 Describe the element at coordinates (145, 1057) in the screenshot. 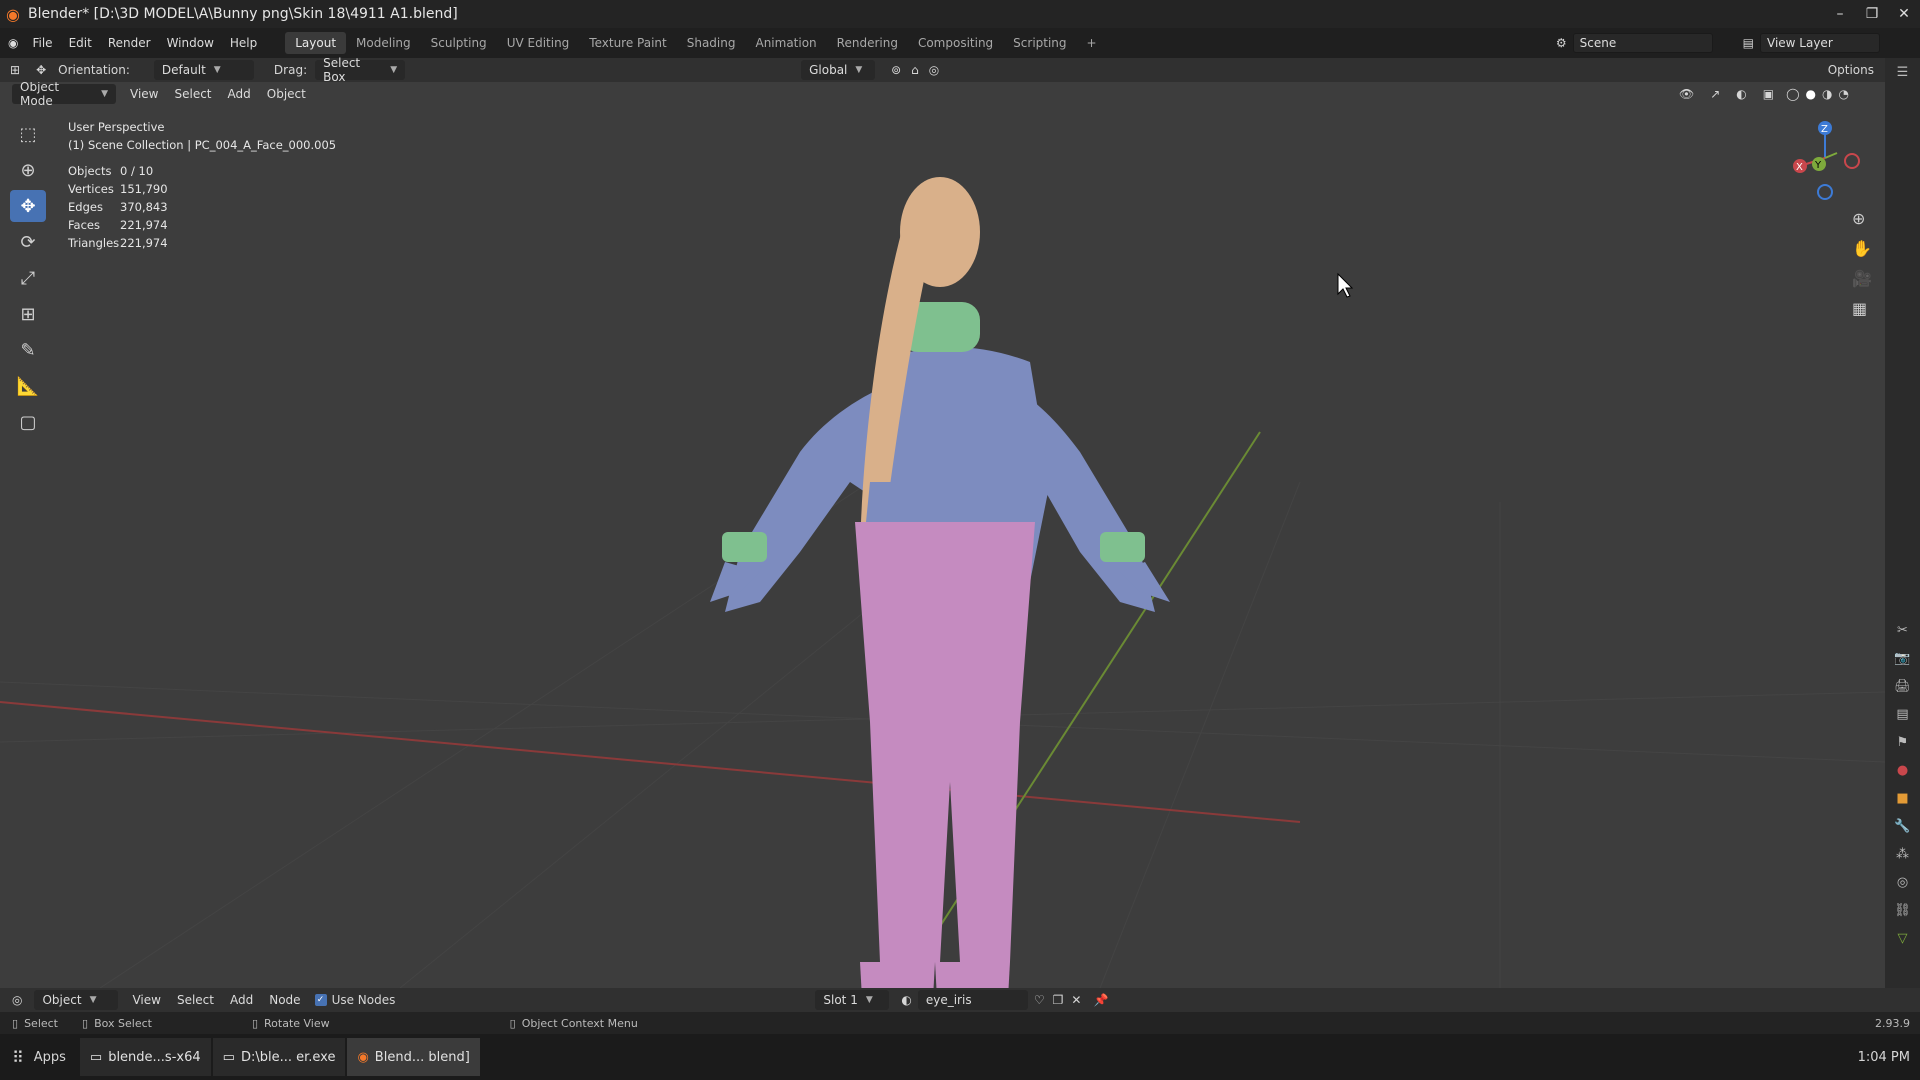

I see `taskbar-item: ▭ blende...s-x64` at that location.